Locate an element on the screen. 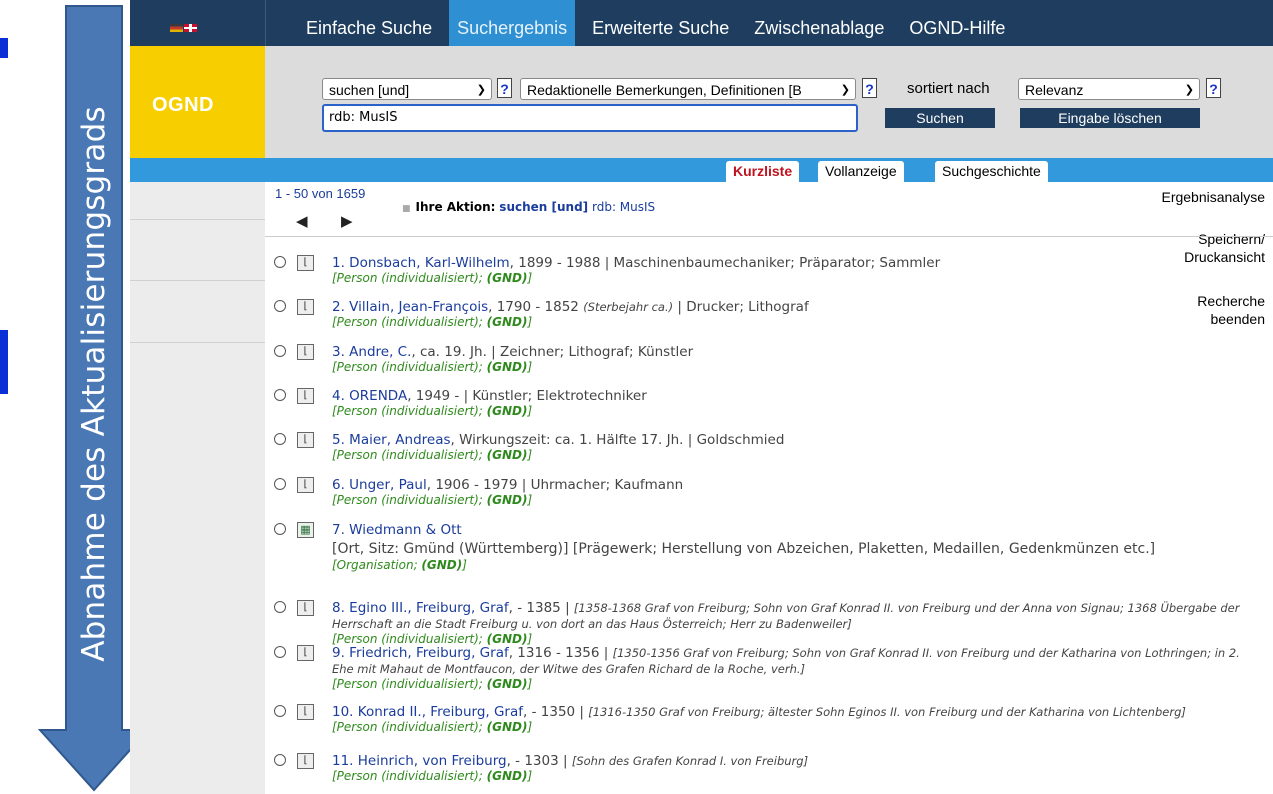 The image size is (1273, 794). result-number: 4. is located at coordinates (341, 396).